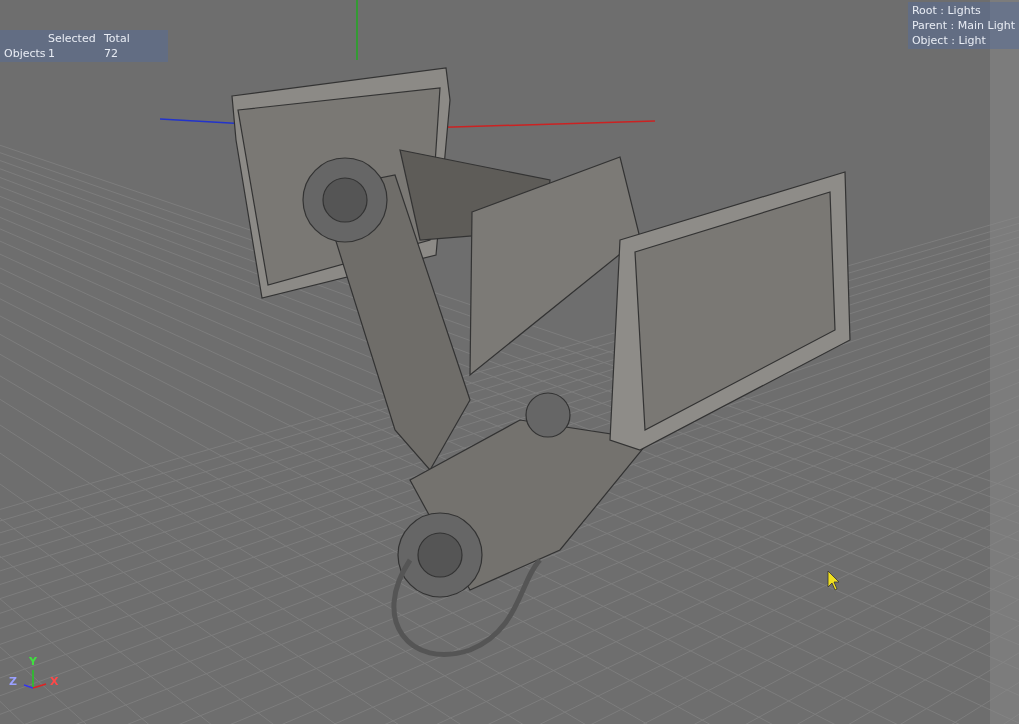  Describe the element at coordinates (117, 38) in the screenshot. I see `stats-column-header: Total` at that location.